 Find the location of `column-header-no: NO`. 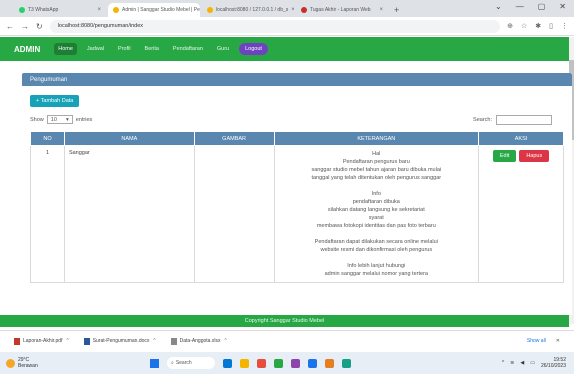

column-header-no: NO is located at coordinates (47, 138).